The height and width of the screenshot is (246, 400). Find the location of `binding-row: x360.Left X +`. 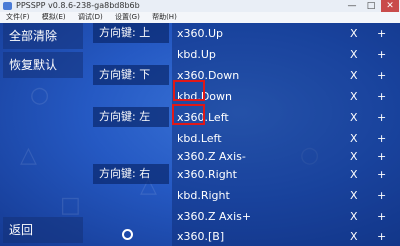

binding-row: x360.Left X + is located at coordinates (286, 117).